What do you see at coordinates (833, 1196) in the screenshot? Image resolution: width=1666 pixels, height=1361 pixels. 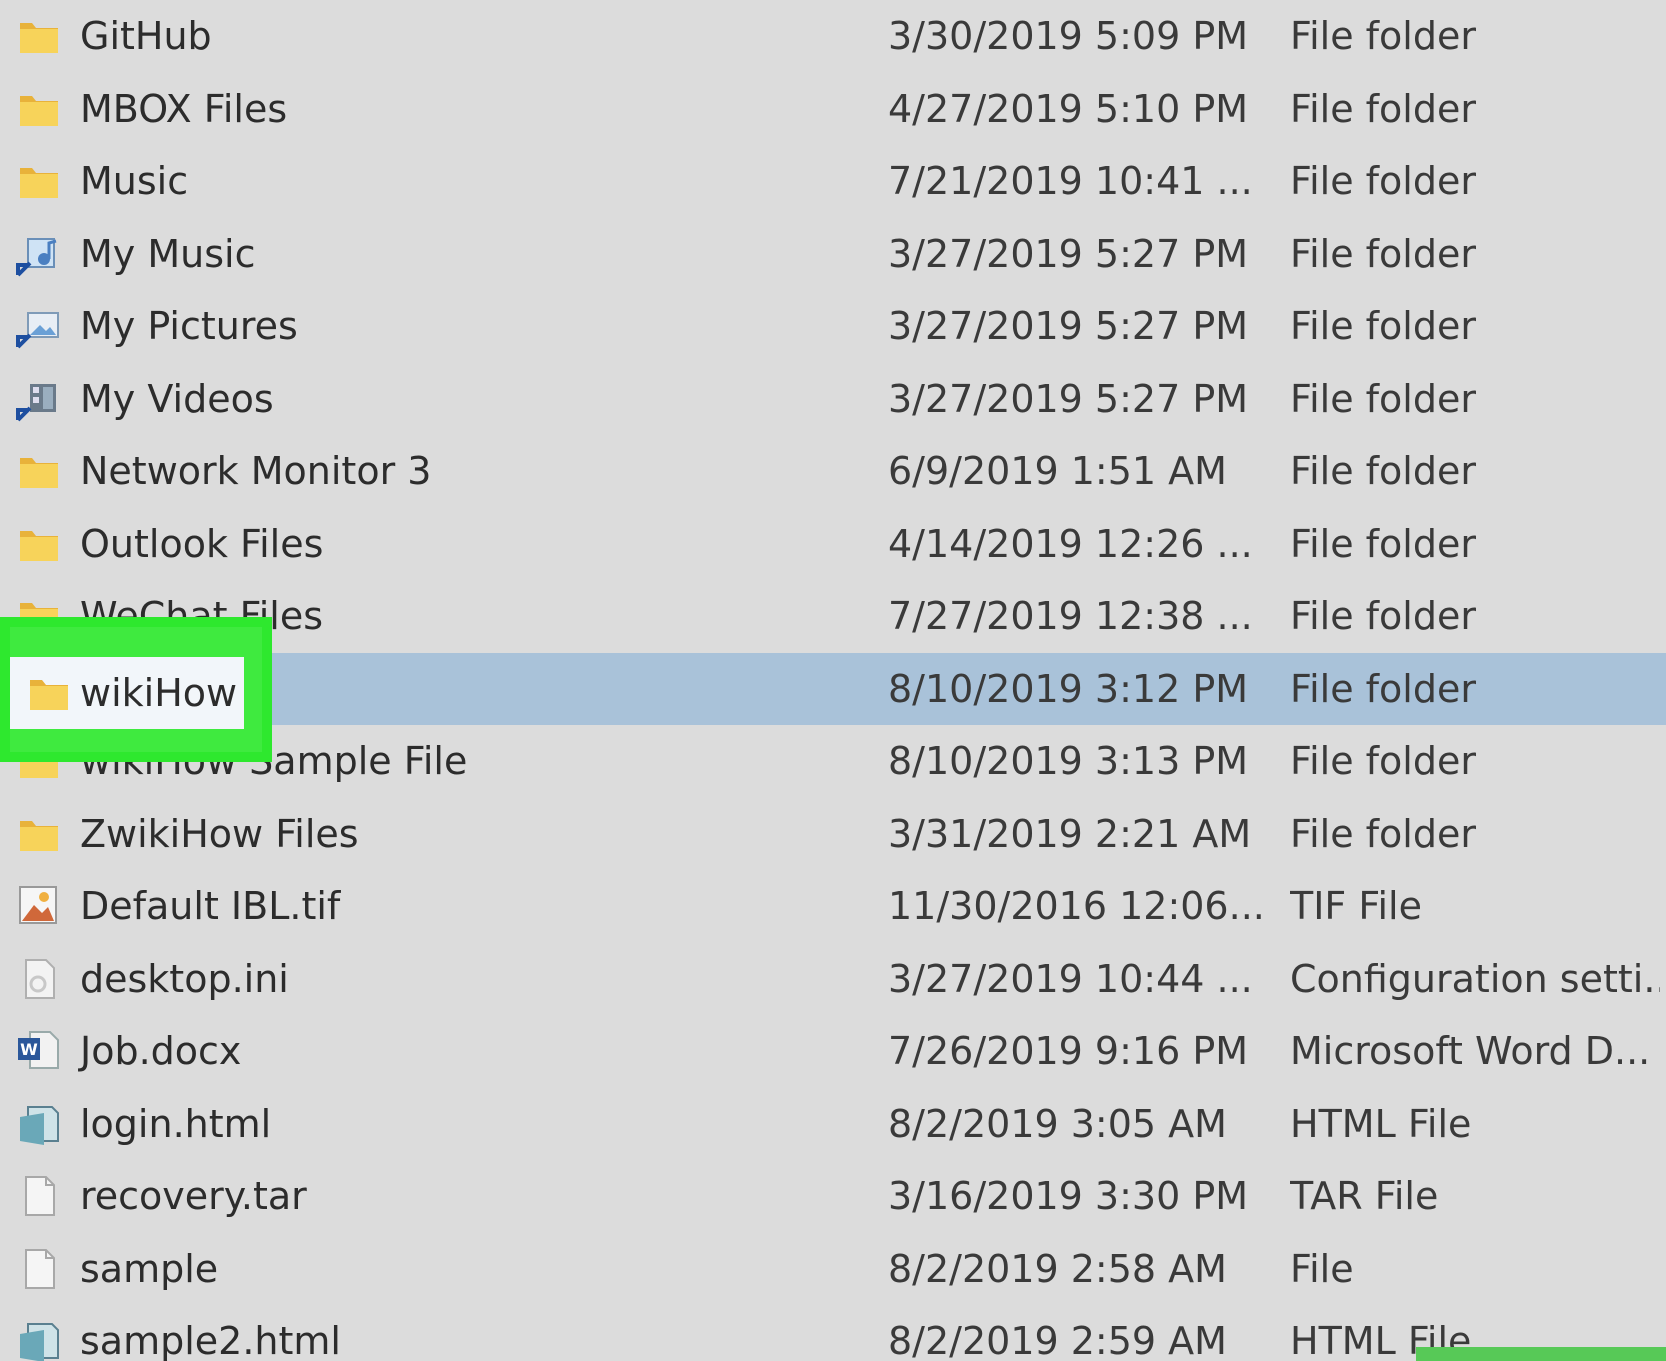 I see `file-row: recovery.tar 3/16/2019 3:30 PM TAR File` at bounding box center [833, 1196].